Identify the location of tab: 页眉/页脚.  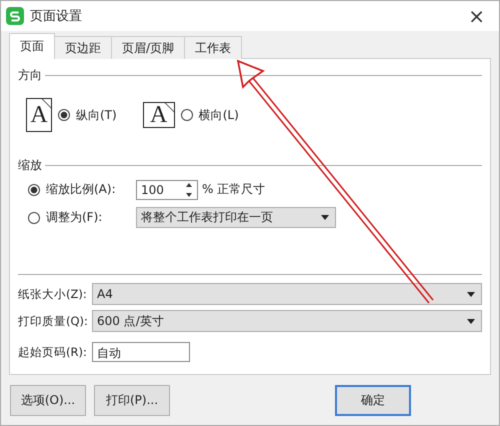
(148, 47).